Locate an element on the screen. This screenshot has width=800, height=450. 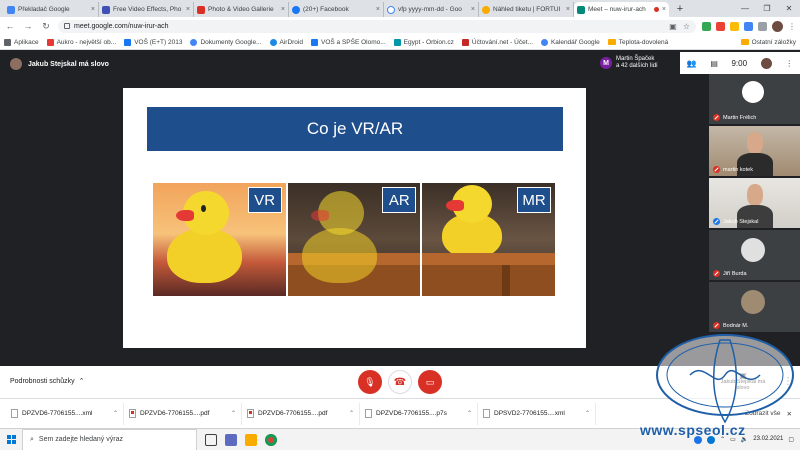
bookmark-vos: VOŠ (E+T) 2013 is located at coordinates (153, 42).